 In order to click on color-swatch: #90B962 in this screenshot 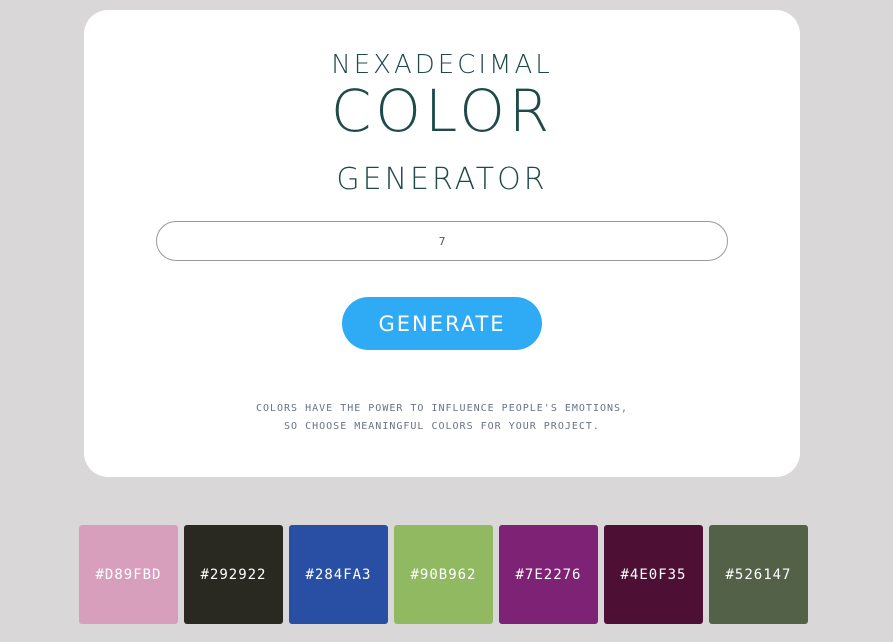, I will do `click(443, 574)`.